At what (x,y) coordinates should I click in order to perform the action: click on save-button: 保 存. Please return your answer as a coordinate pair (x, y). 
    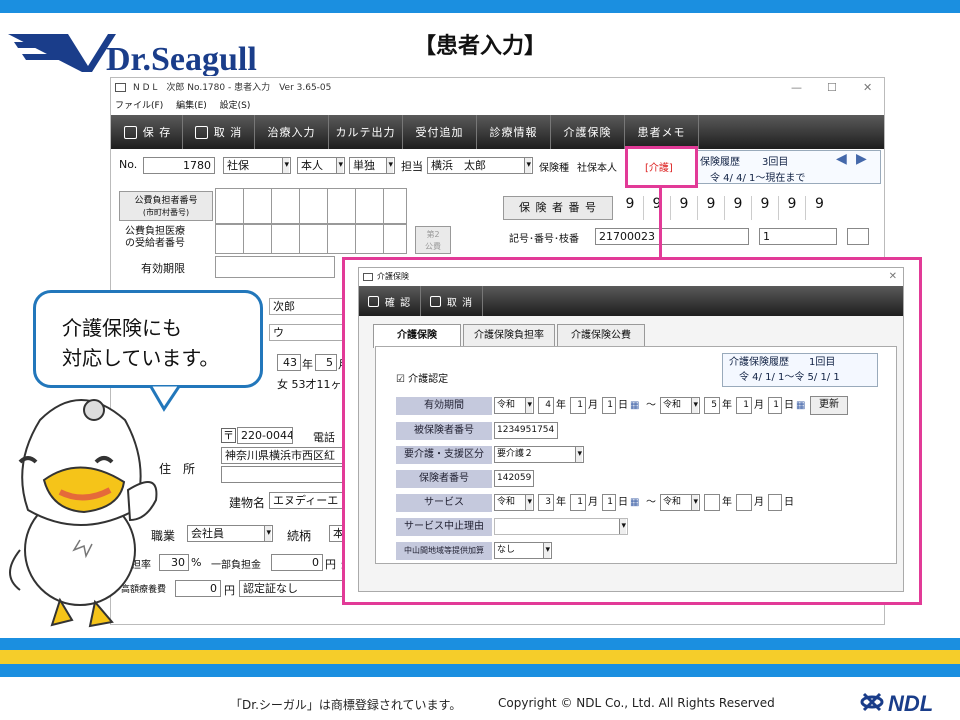
    Looking at the image, I should click on (148, 132).